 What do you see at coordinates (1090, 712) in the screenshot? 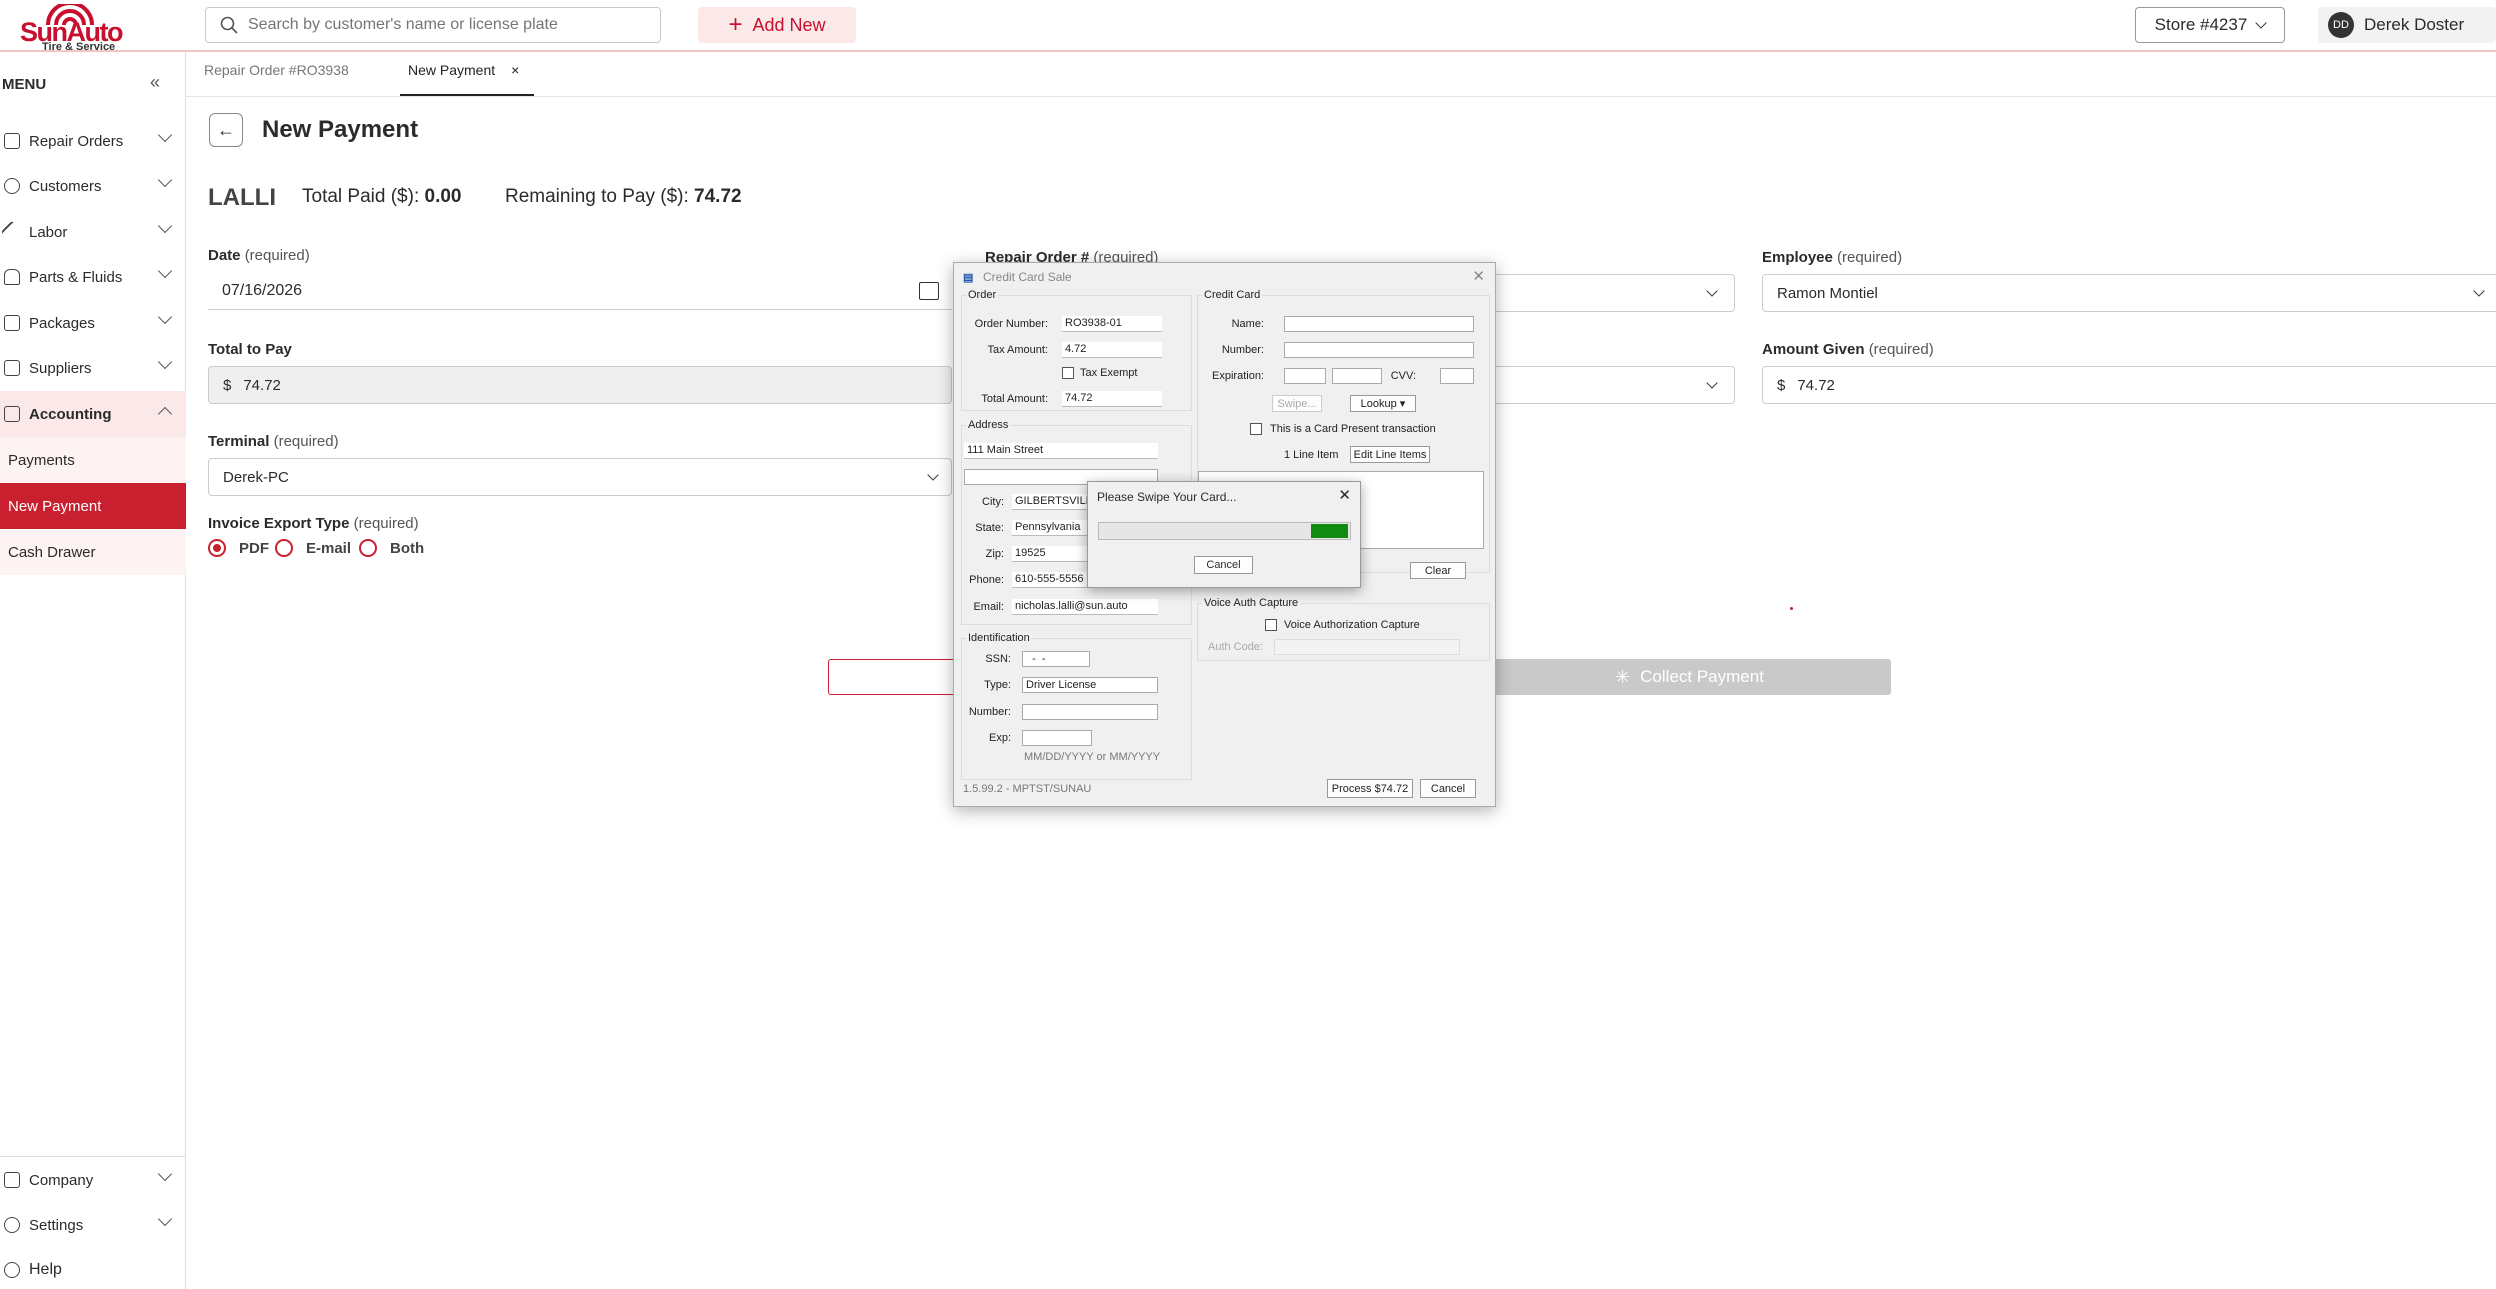
I see `id-number-field` at bounding box center [1090, 712].